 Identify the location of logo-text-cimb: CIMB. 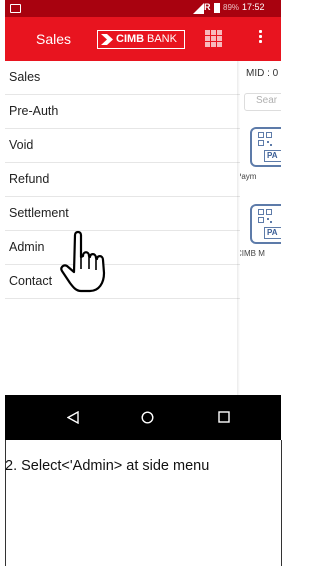
(130, 39).